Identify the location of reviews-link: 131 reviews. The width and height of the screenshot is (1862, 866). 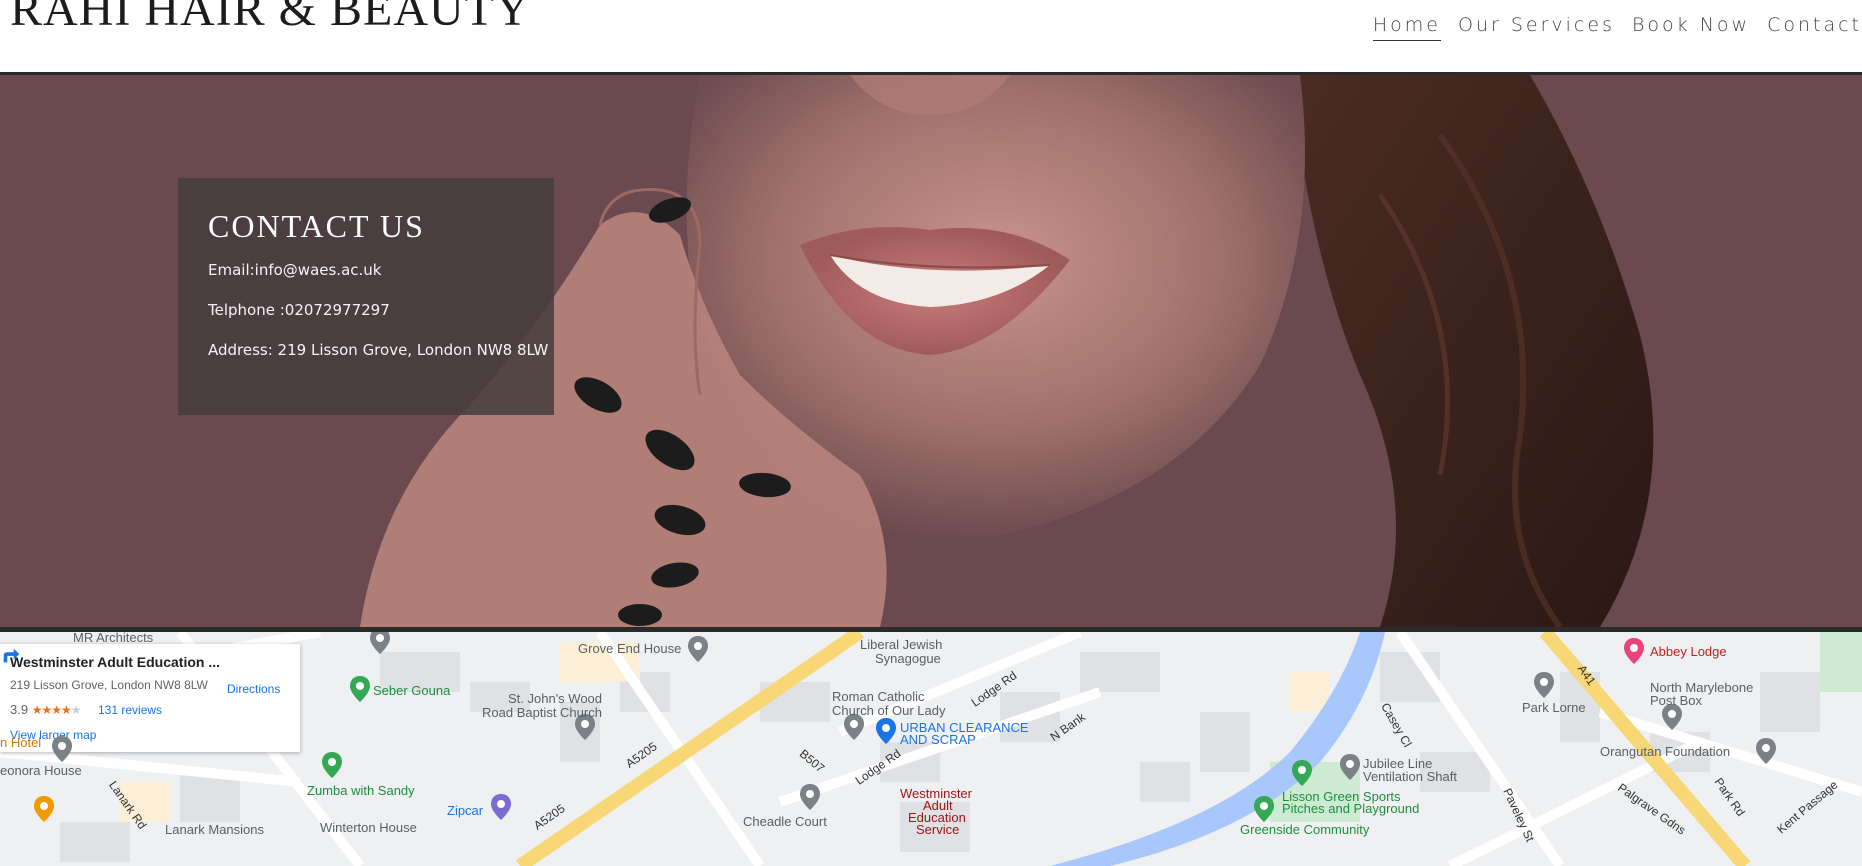
(130, 710).